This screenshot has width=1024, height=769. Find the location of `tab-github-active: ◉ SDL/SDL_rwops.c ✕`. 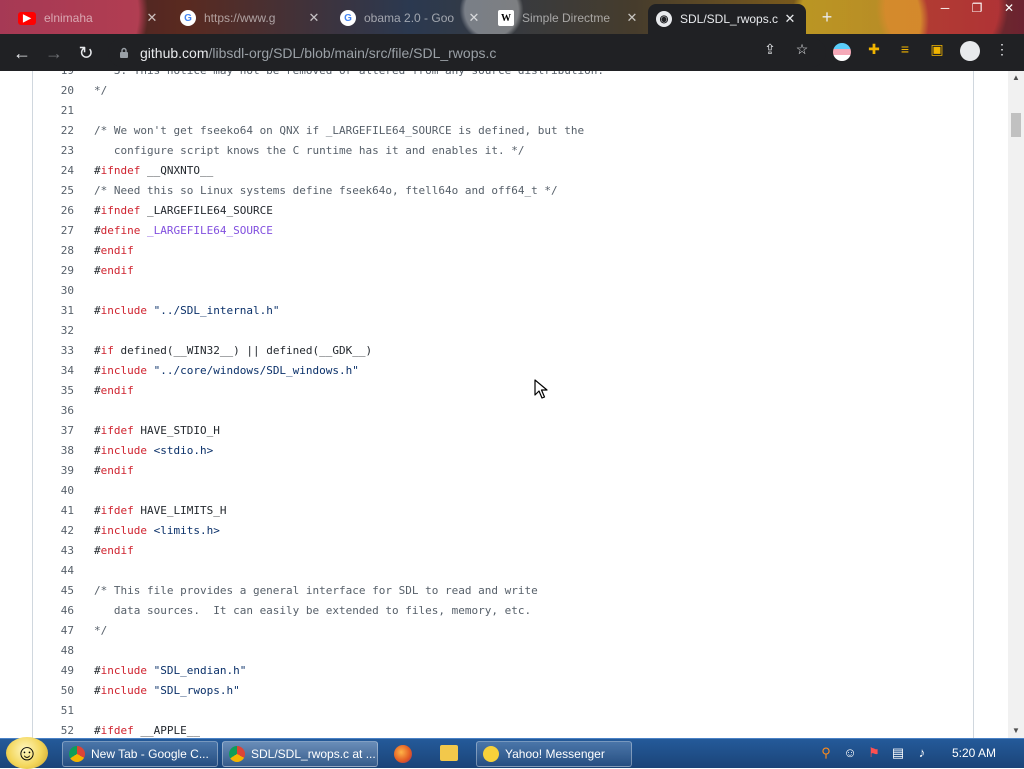

tab-github-active: ◉ SDL/SDL_rwops.c ✕ is located at coordinates (727, 19).